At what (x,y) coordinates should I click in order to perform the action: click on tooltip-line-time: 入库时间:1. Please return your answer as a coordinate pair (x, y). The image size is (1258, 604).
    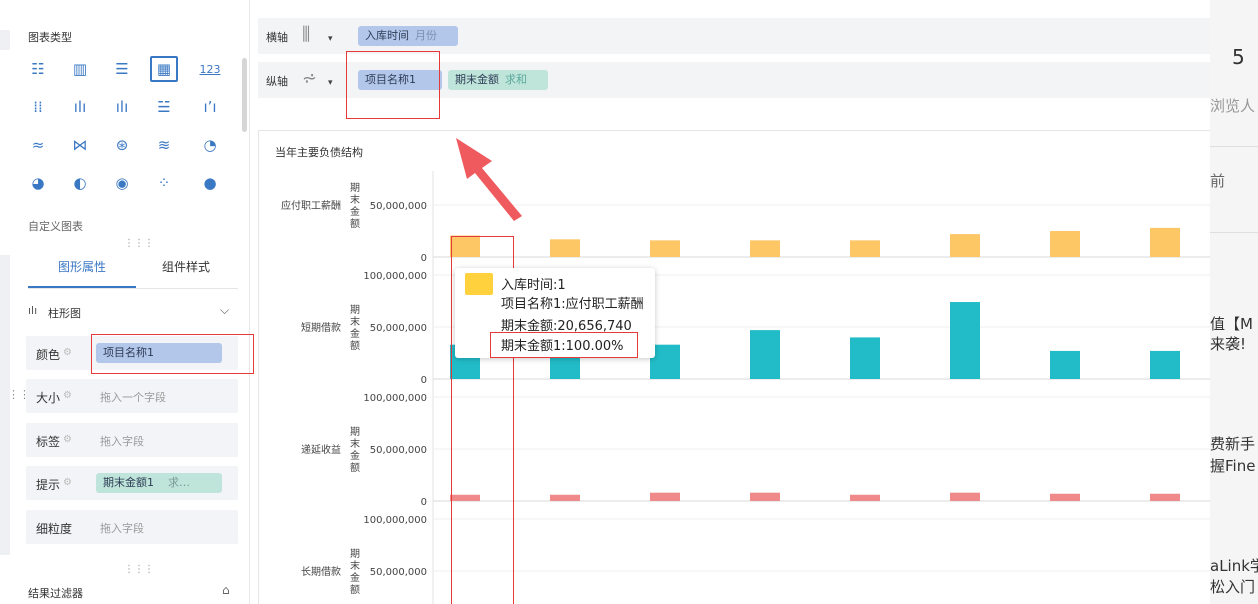
    Looking at the image, I should click on (533, 285).